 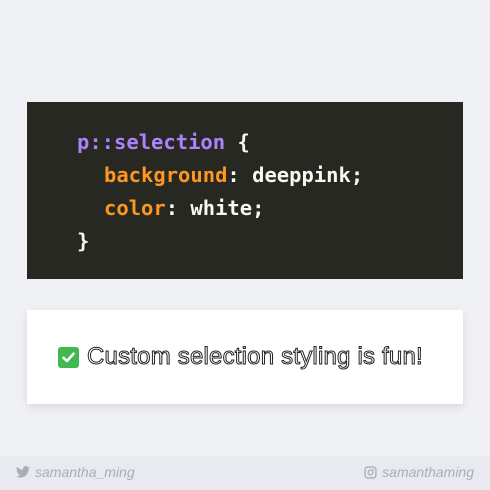 I want to click on code-line-background: background: deeppink;, so click(x=270, y=175).